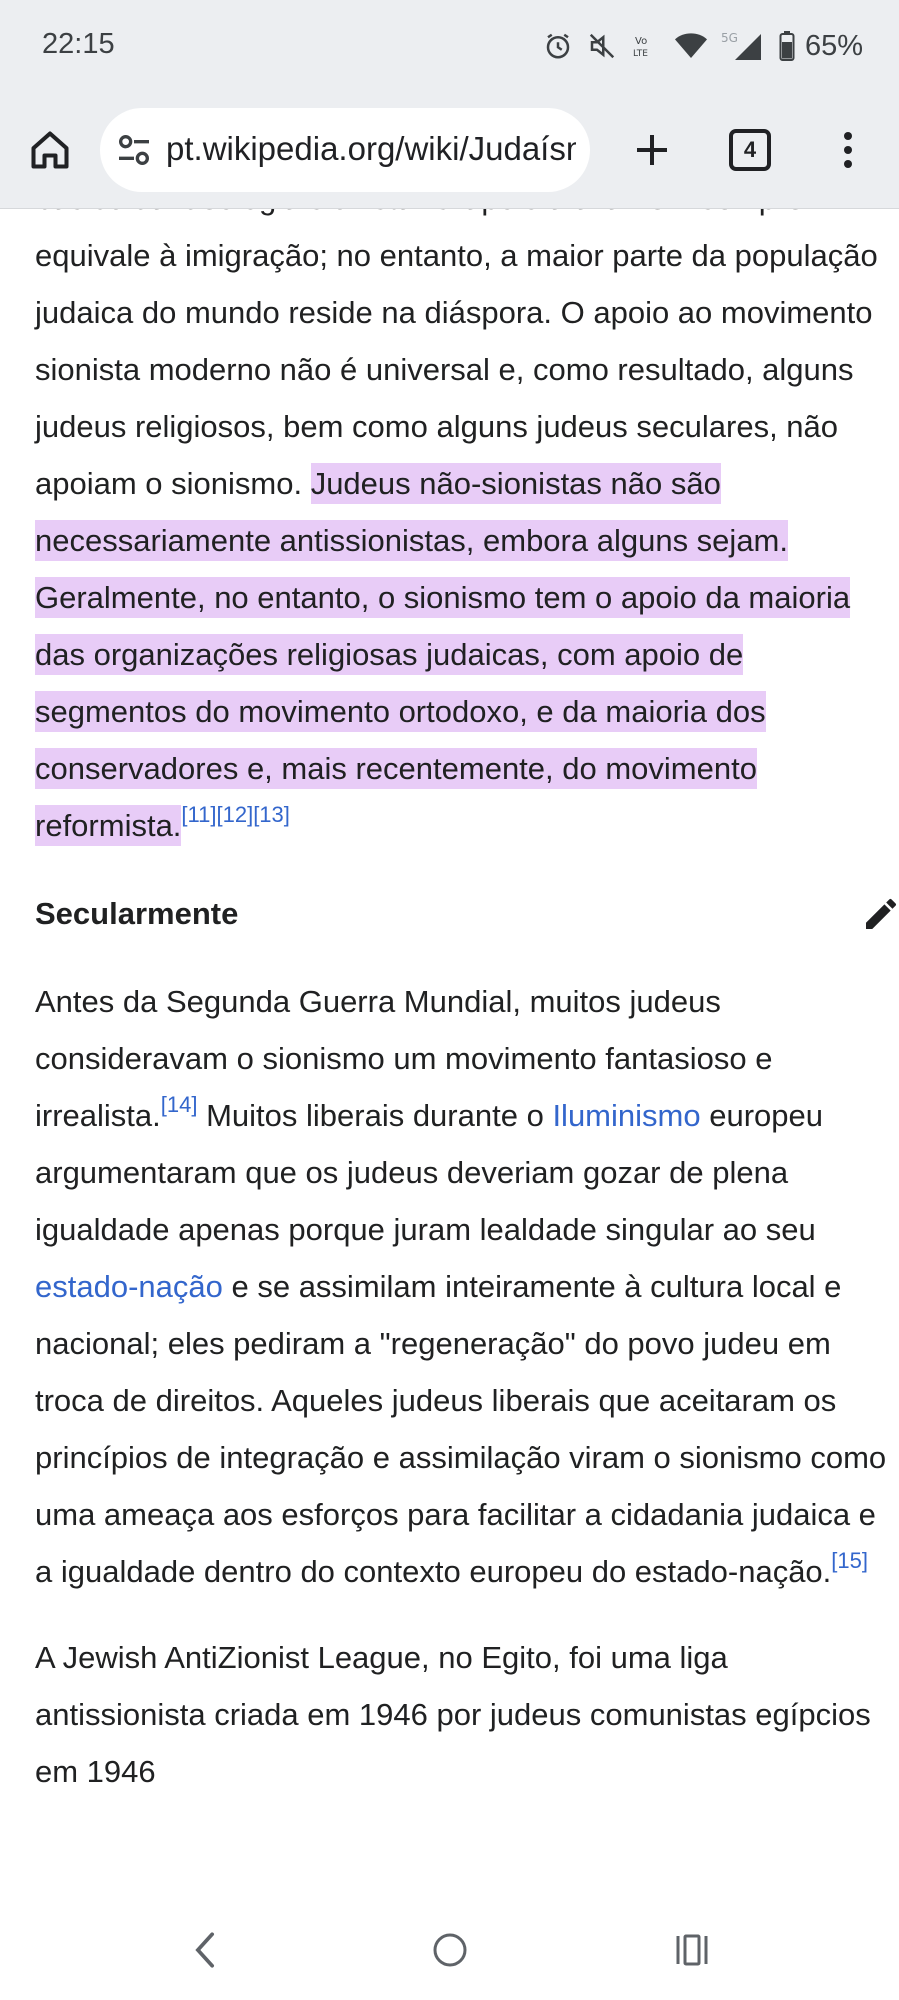 This screenshot has height=2000, width=899. I want to click on section-heading: Secularmente, so click(467, 914).